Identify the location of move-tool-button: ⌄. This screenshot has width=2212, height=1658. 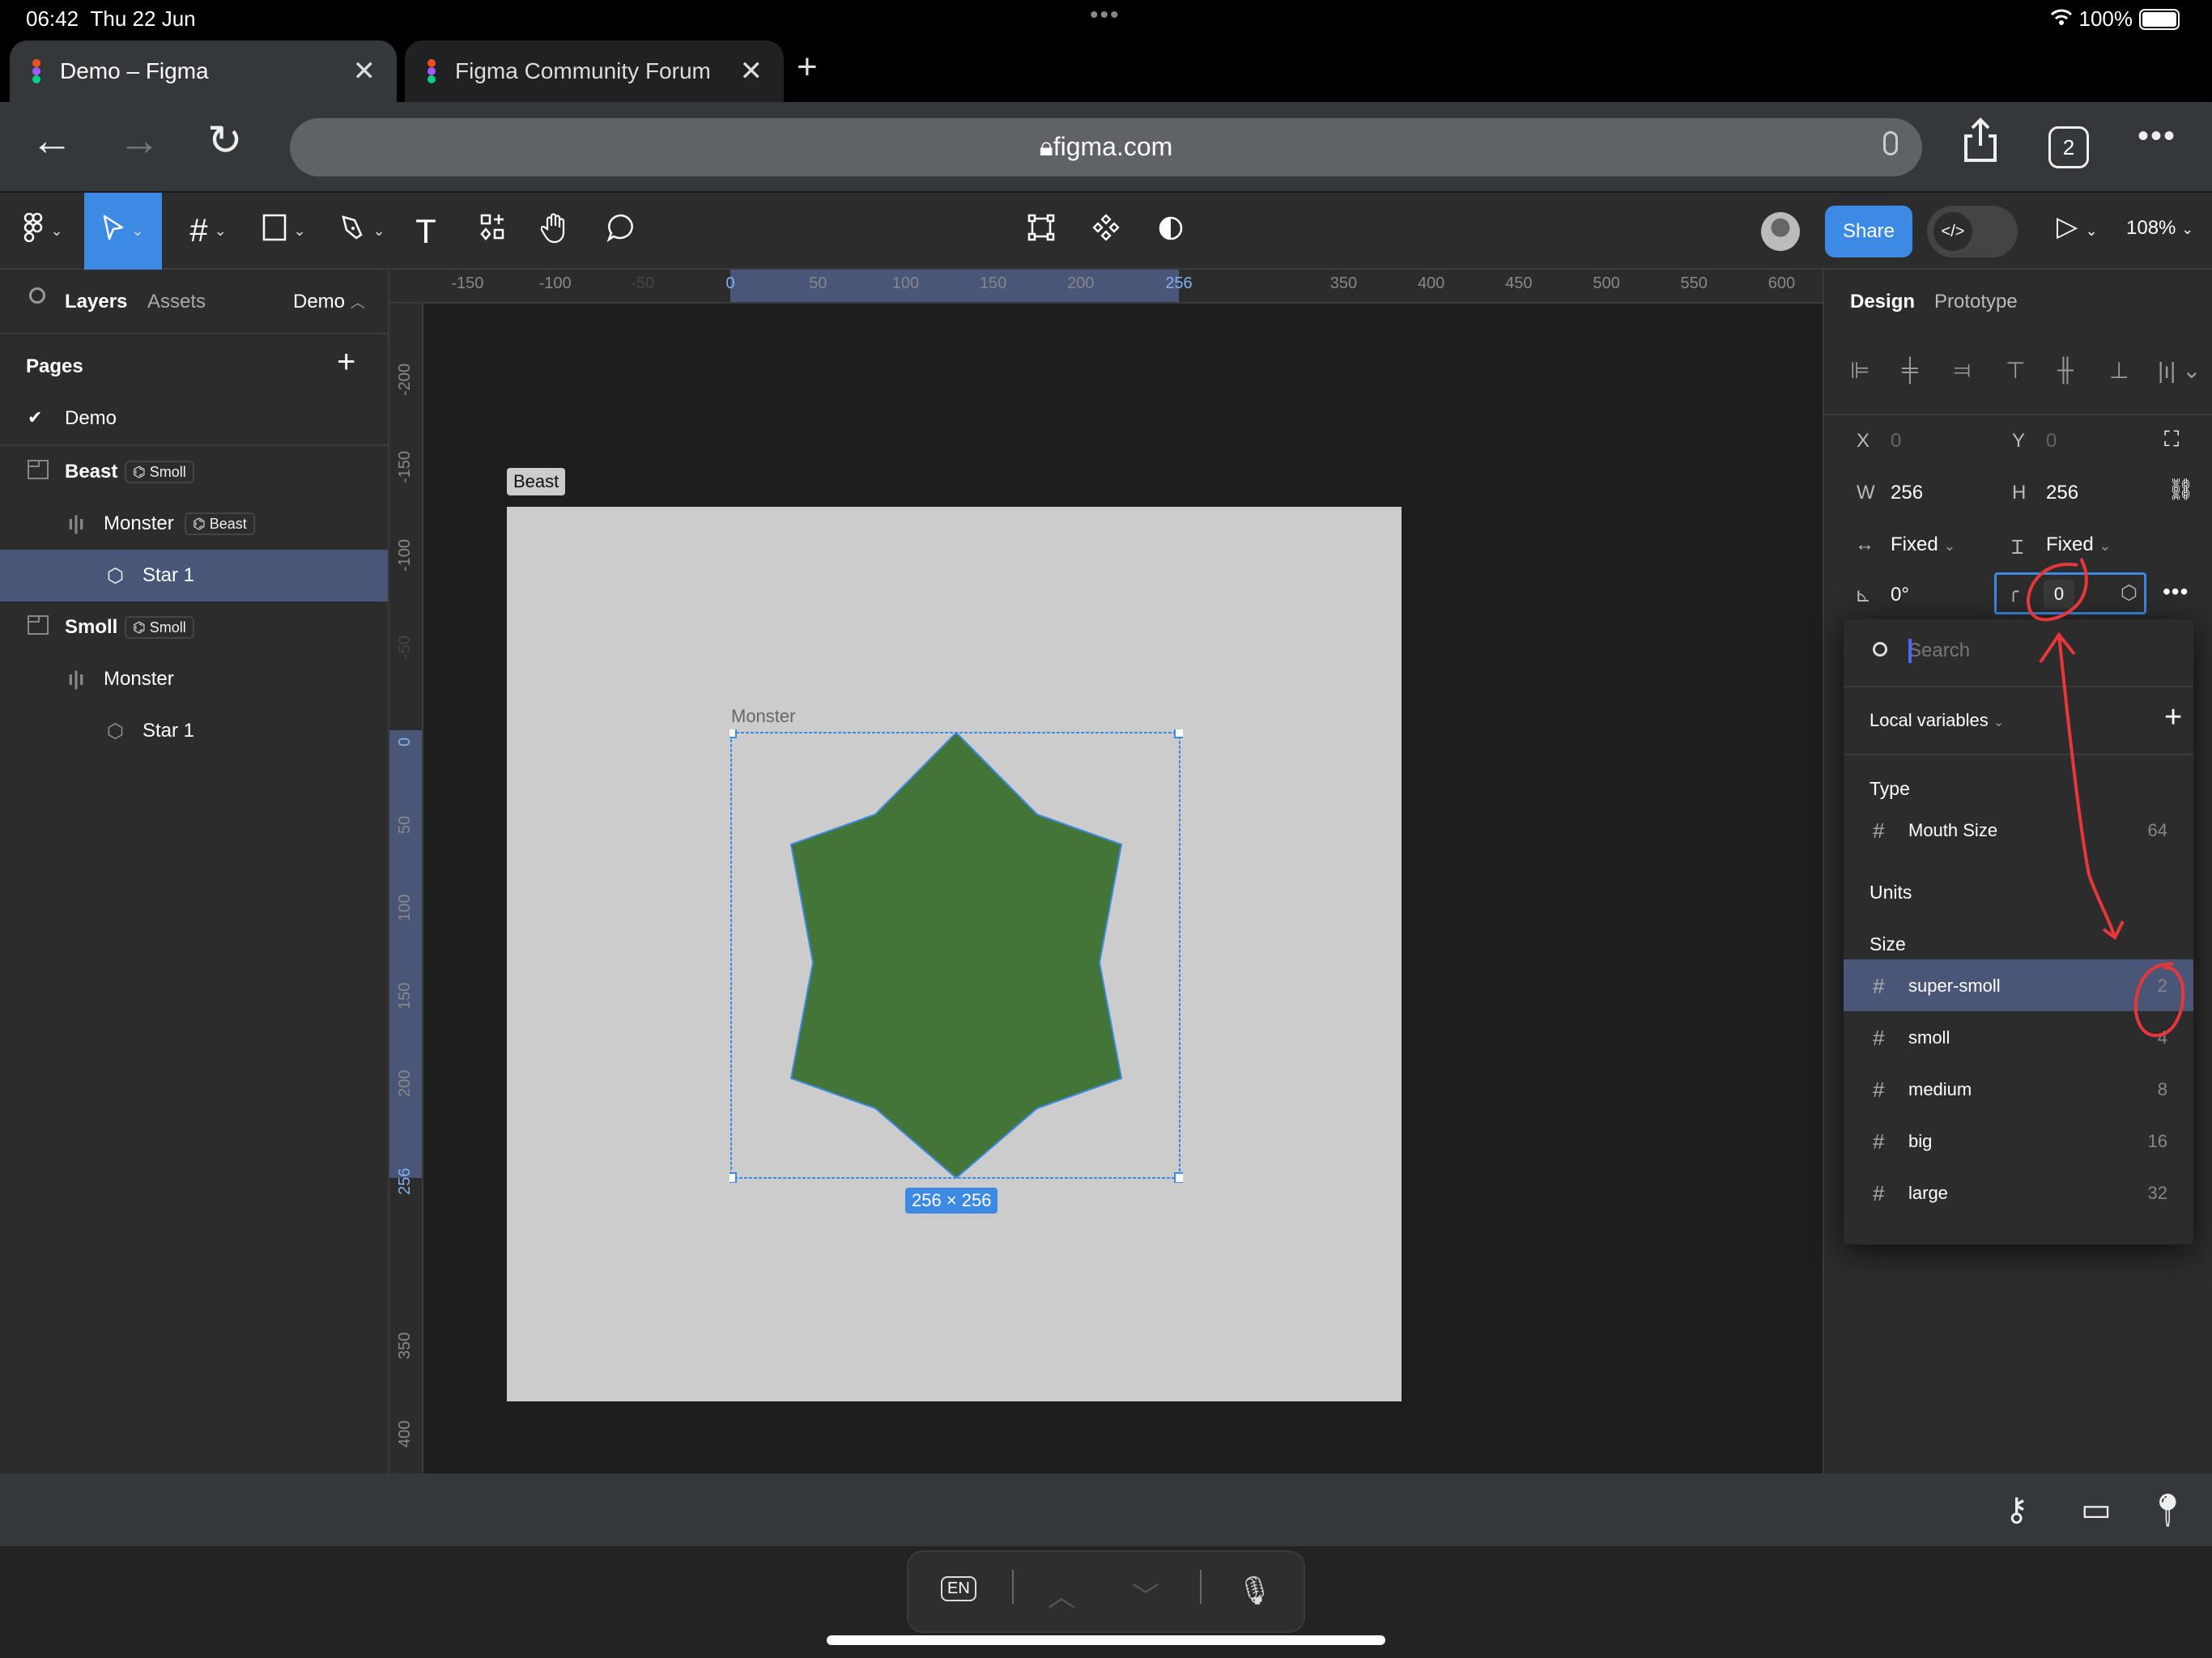
(123, 231).